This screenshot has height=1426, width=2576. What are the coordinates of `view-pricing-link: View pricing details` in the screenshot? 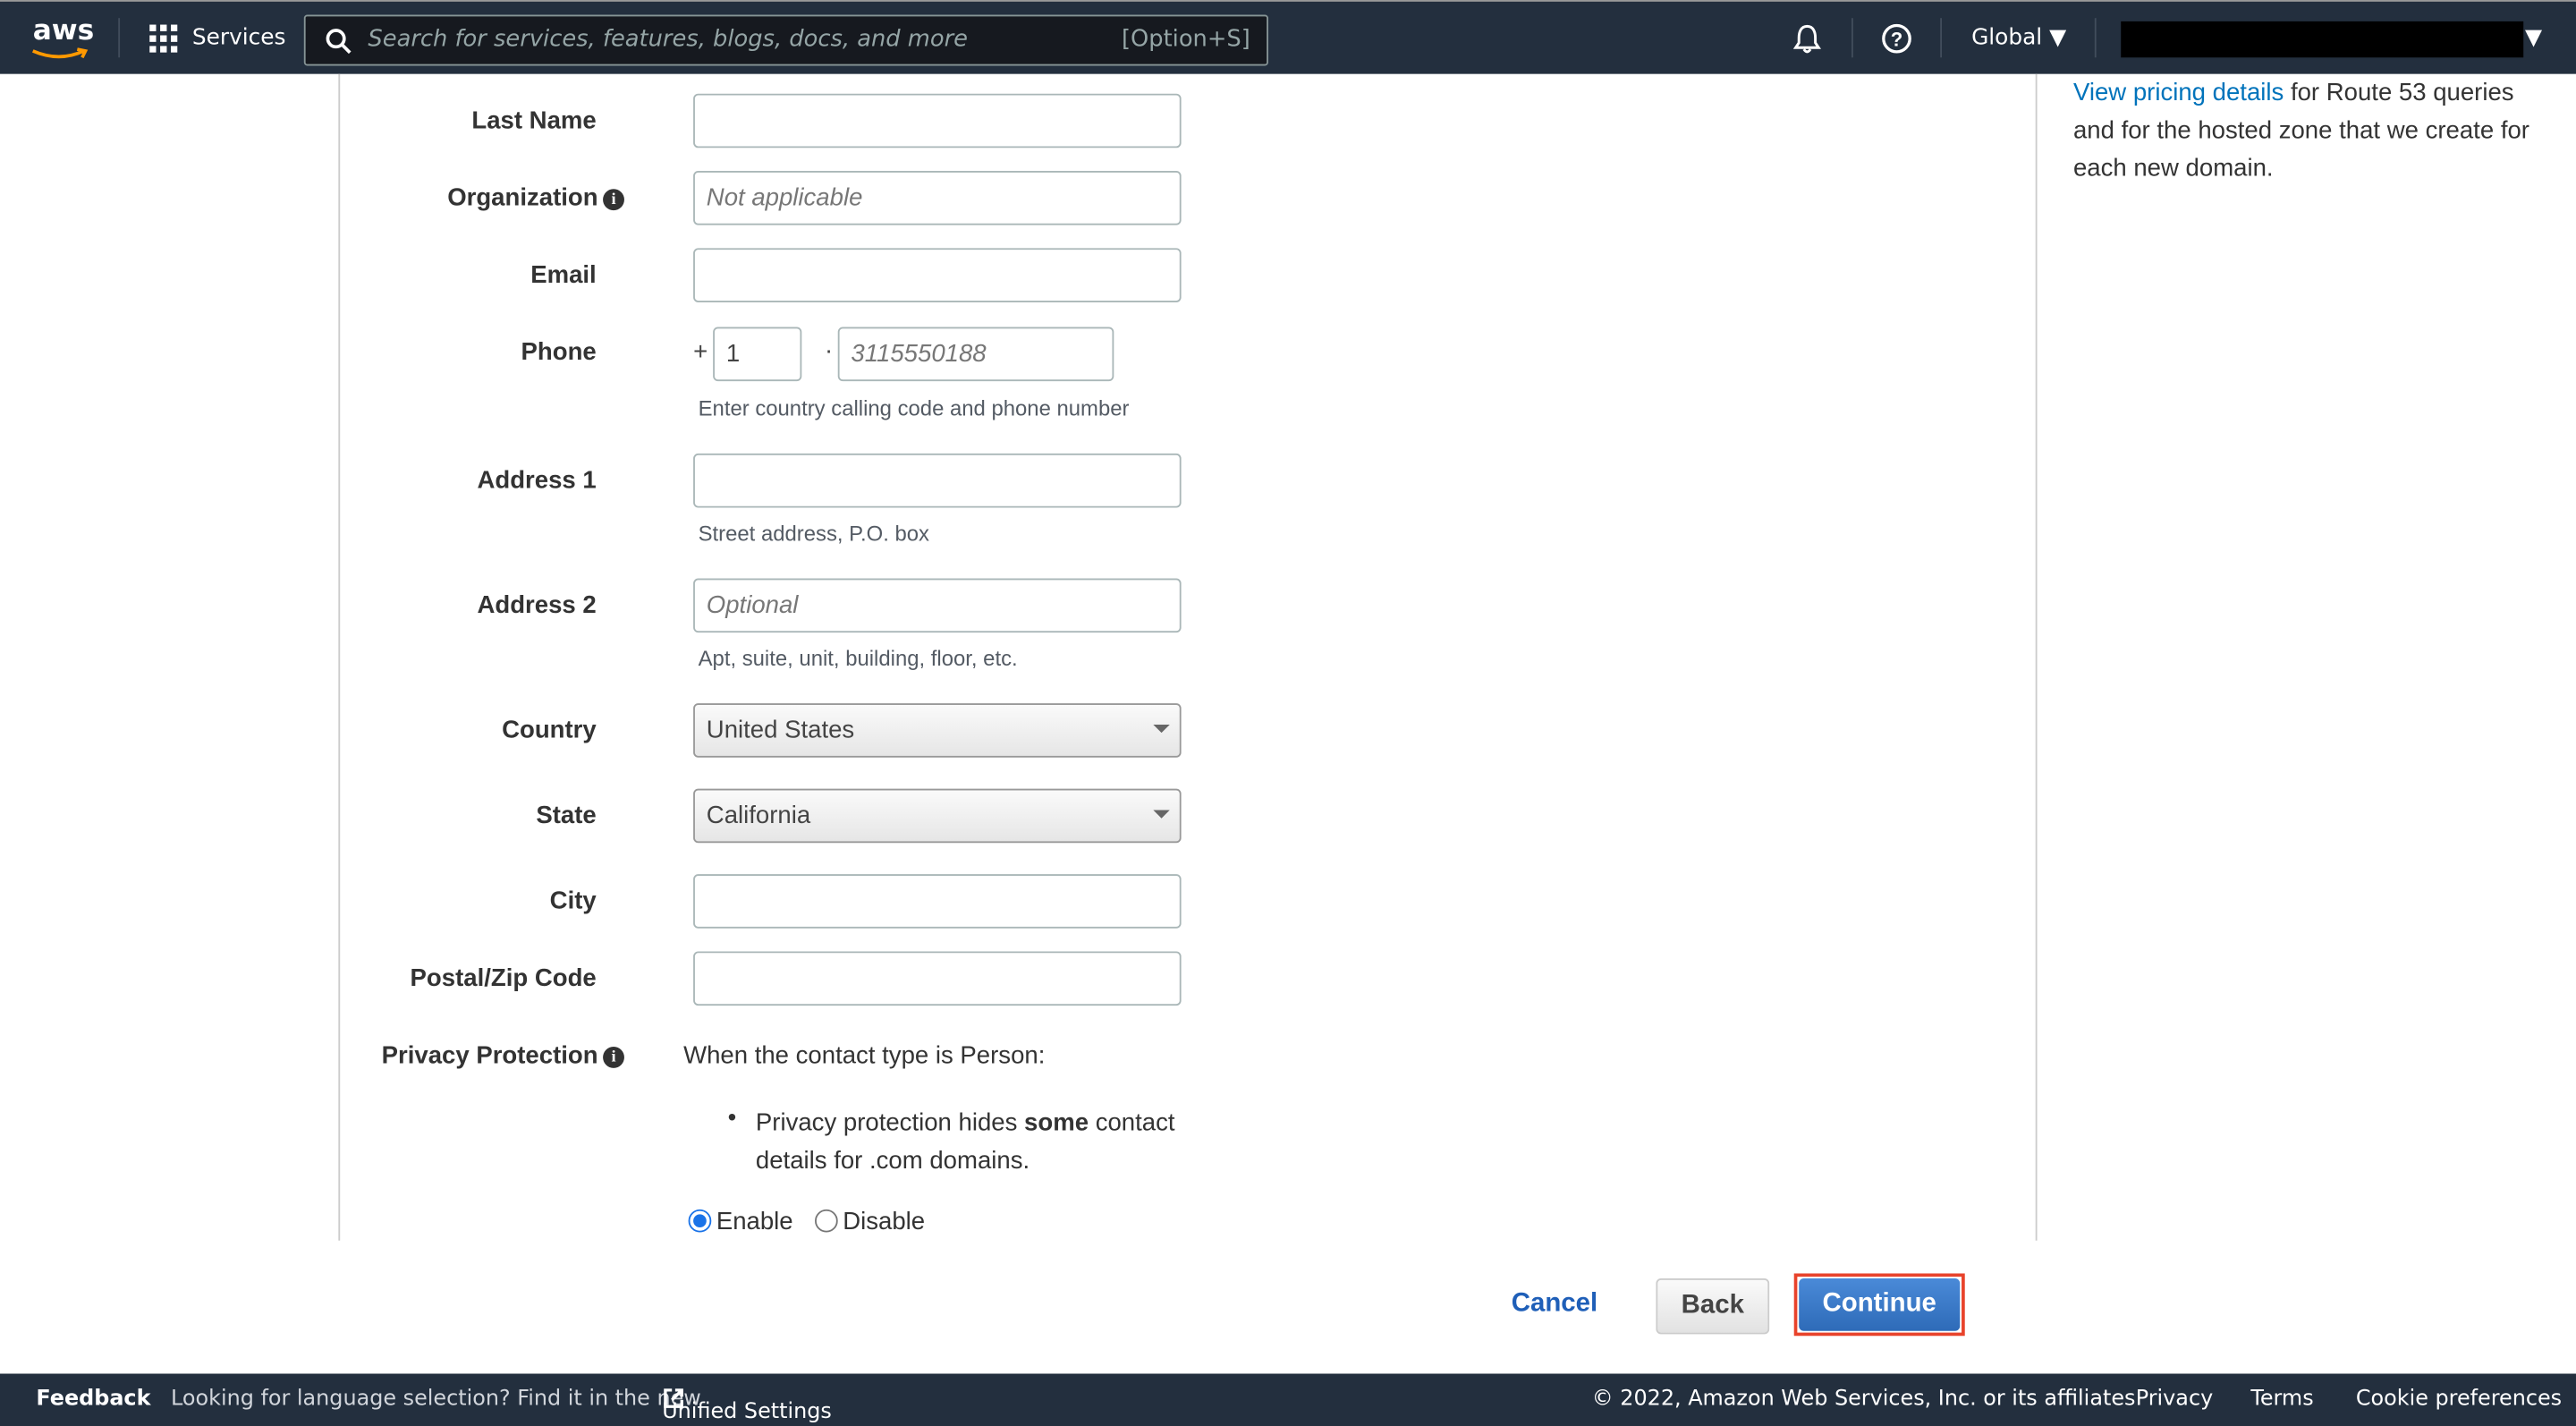 It's located at (2178, 93).